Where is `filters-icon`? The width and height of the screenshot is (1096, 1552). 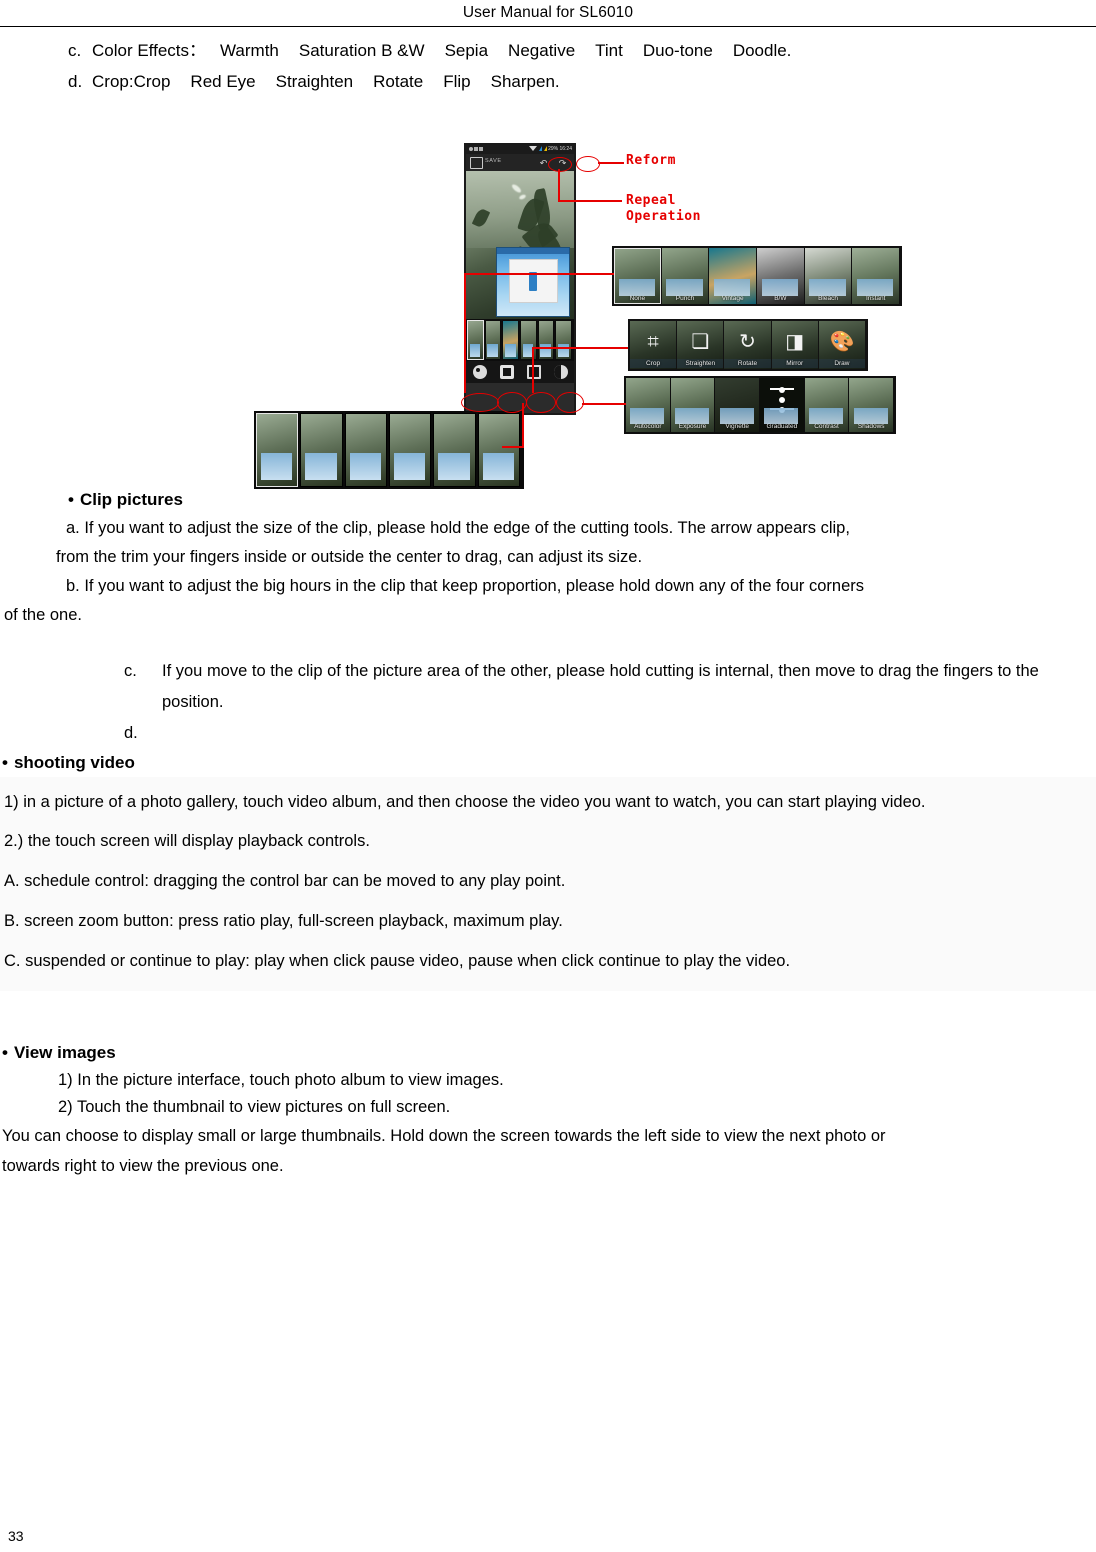 filters-icon is located at coordinates (479, 372).